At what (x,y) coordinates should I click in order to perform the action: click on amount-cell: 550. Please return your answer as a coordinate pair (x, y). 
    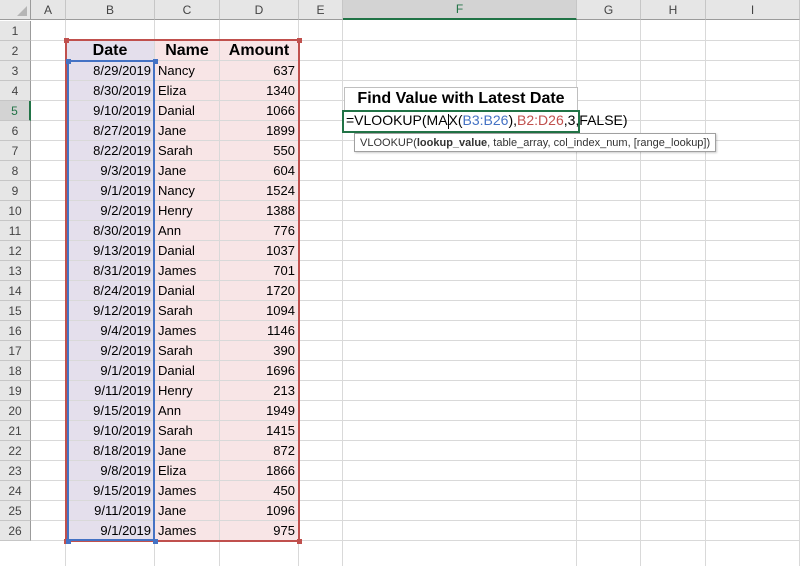
    Looking at the image, I should click on (259, 150).